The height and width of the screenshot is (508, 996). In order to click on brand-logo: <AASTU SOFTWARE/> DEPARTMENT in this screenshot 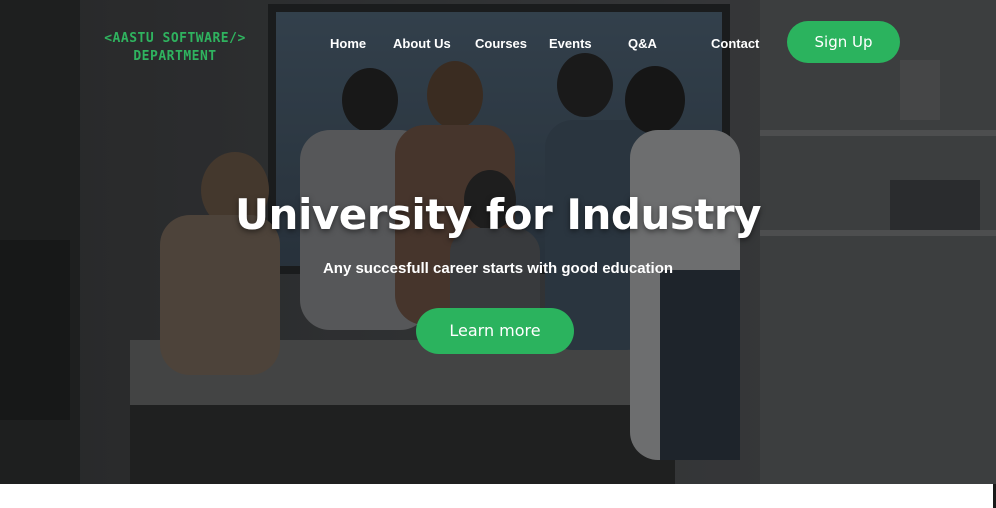, I will do `click(175, 48)`.